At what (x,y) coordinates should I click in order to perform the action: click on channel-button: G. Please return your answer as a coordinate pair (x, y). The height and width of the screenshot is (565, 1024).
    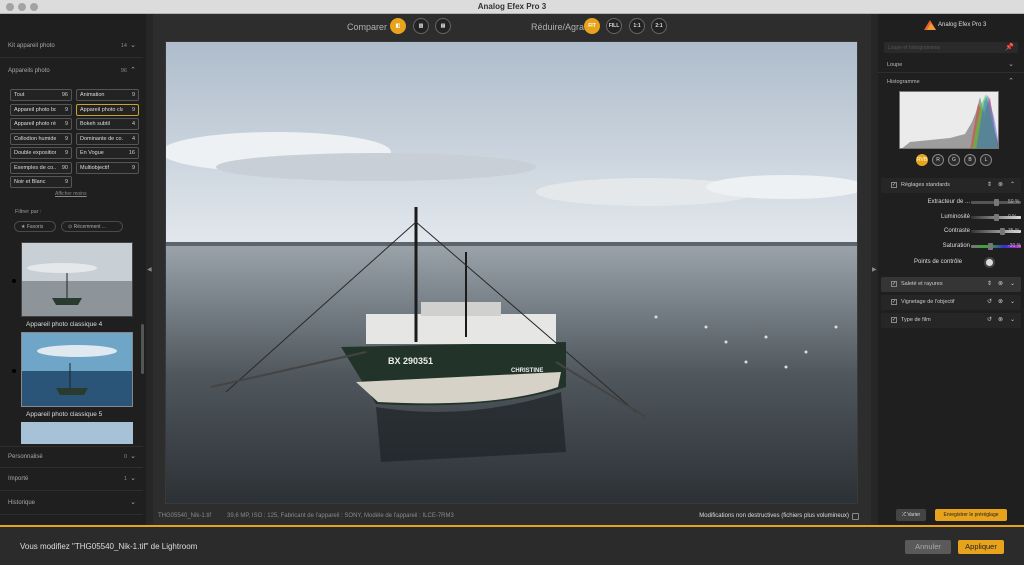
    Looking at the image, I should click on (954, 160).